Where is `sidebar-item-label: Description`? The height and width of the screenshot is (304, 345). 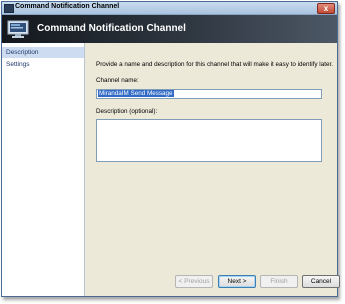 sidebar-item-label: Description is located at coordinates (22, 52).